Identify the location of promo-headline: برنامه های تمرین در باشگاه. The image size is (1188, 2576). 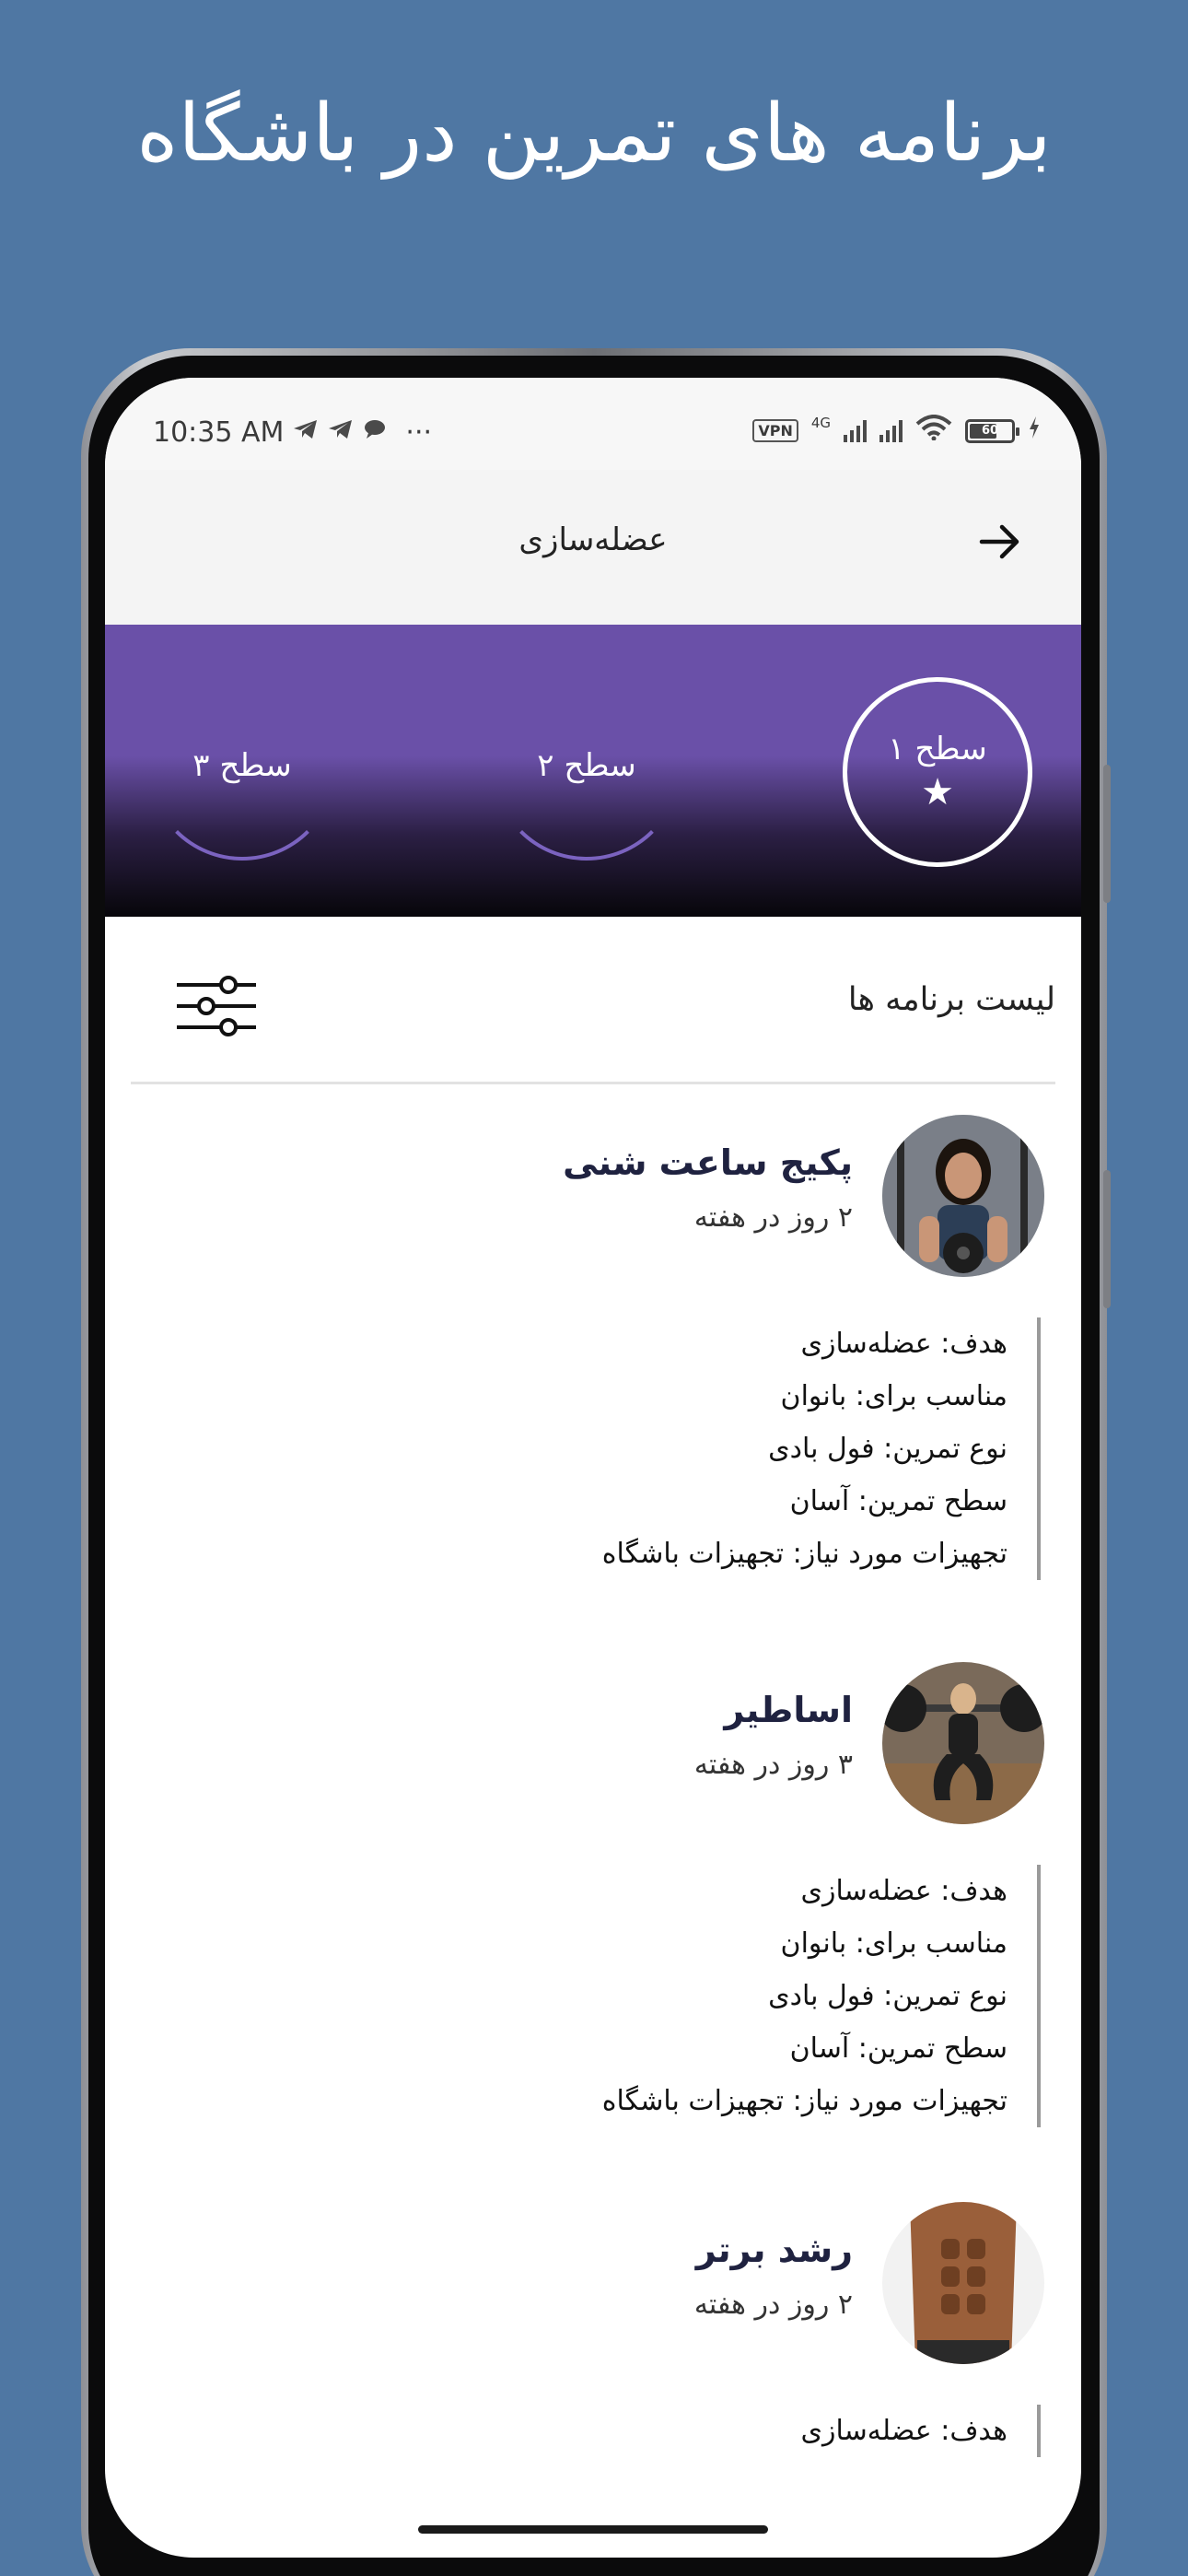
(594, 134).